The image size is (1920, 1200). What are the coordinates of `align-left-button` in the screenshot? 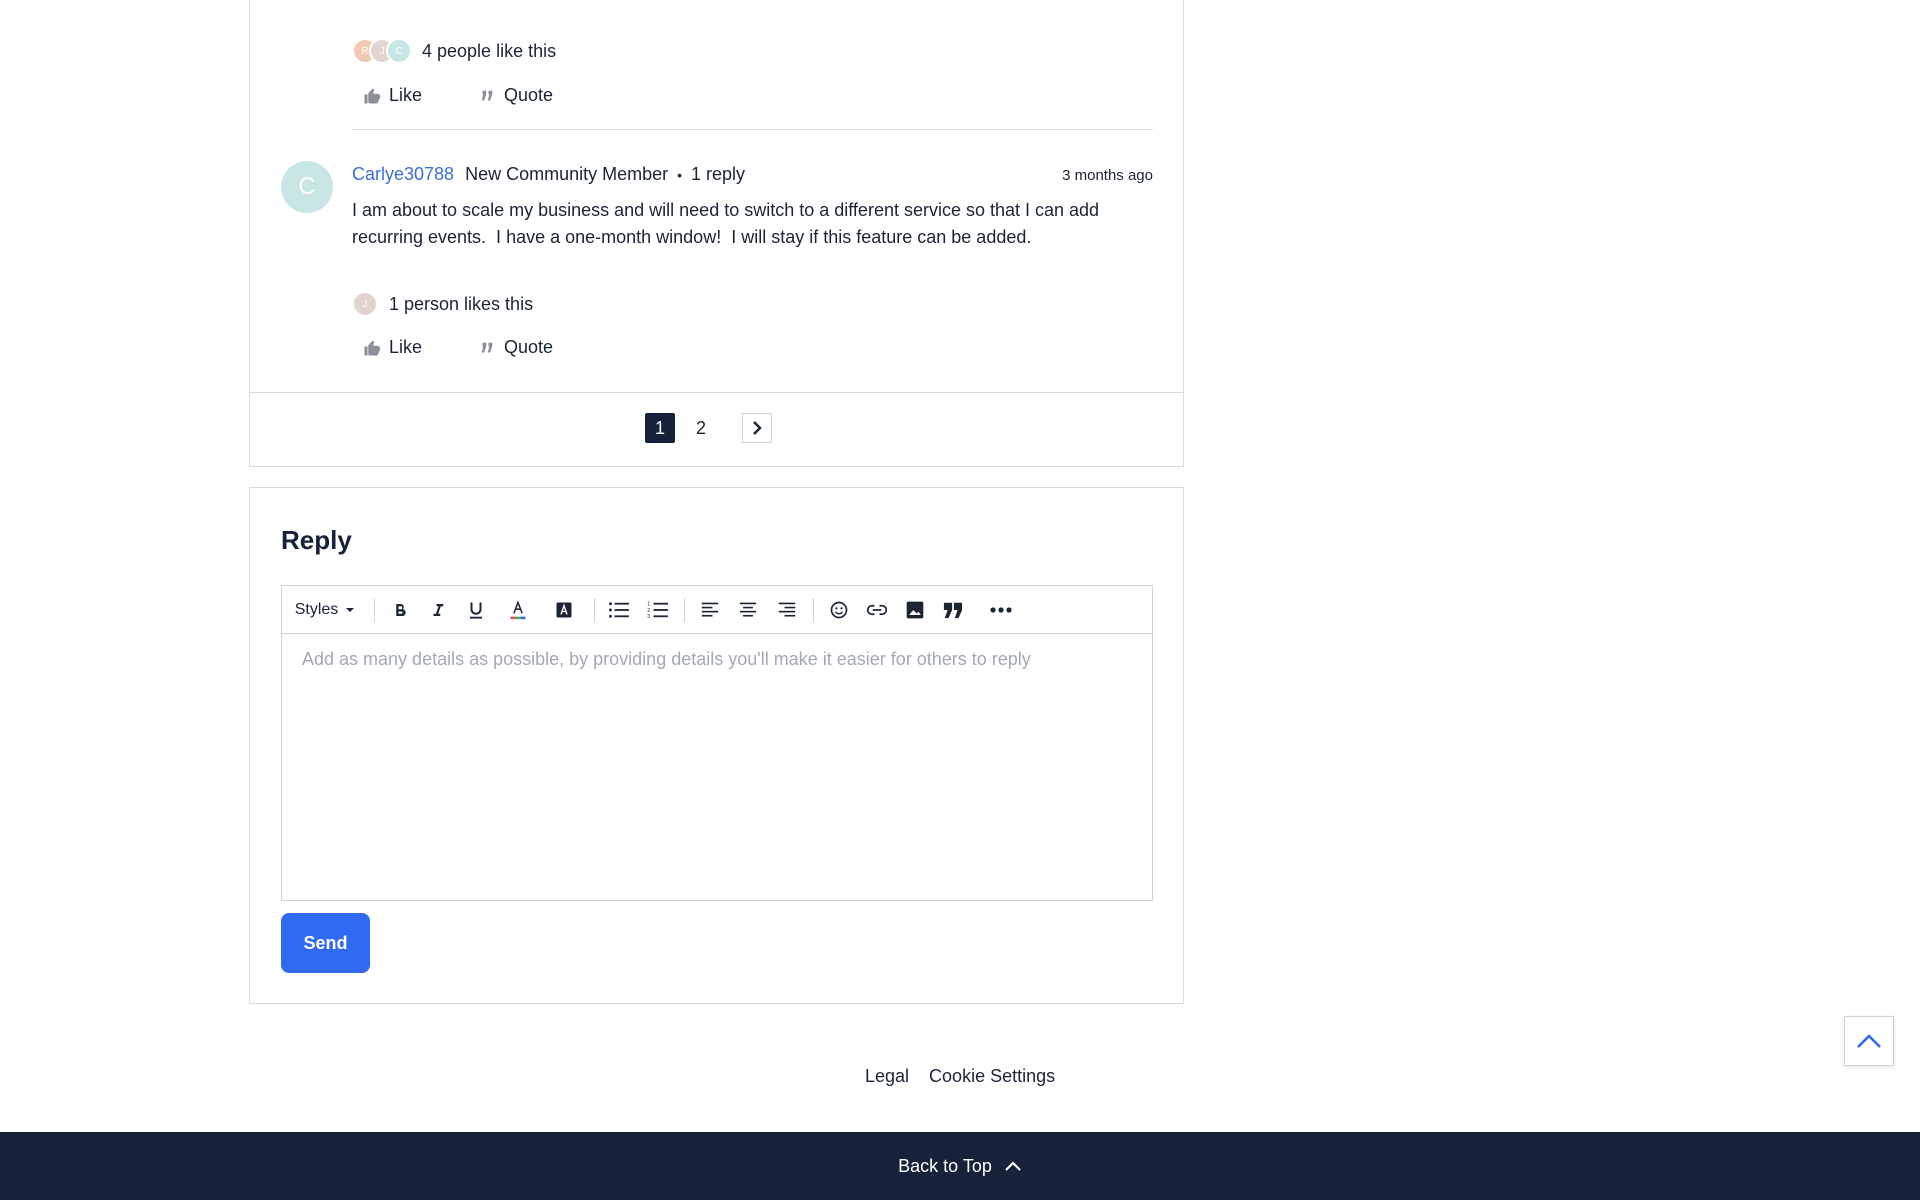 It's located at (710, 610).